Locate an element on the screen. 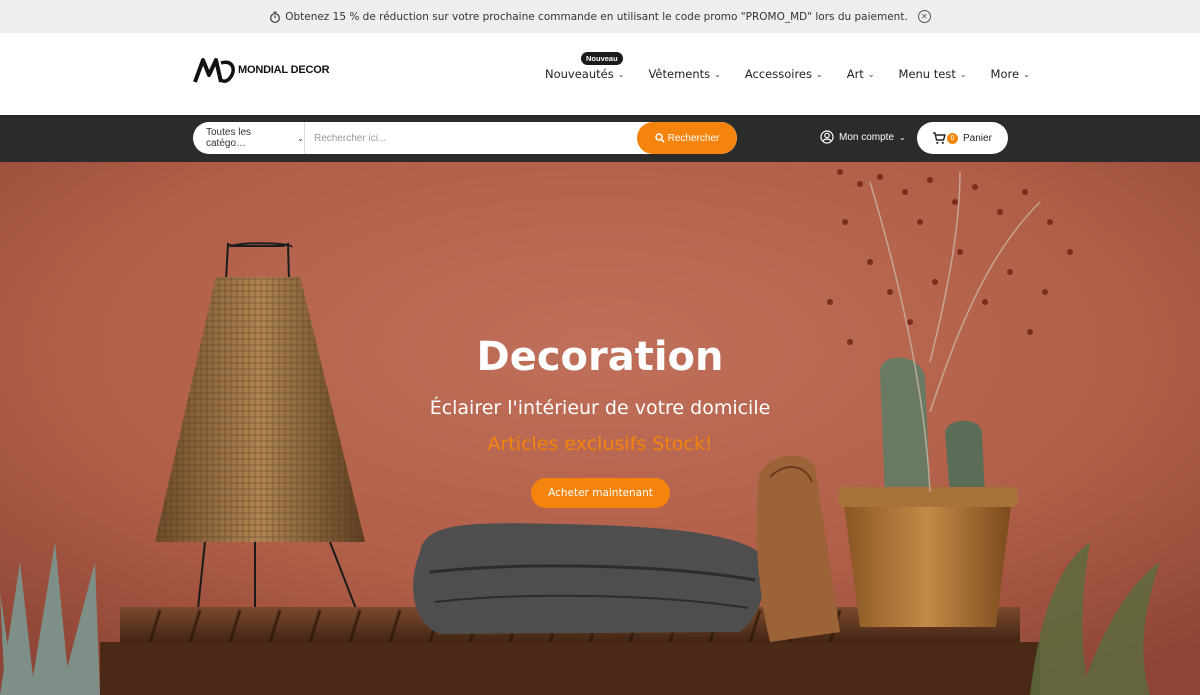 The height and width of the screenshot is (695, 1200). nav-item-art: Art ⌄ is located at coordinates (861, 74).